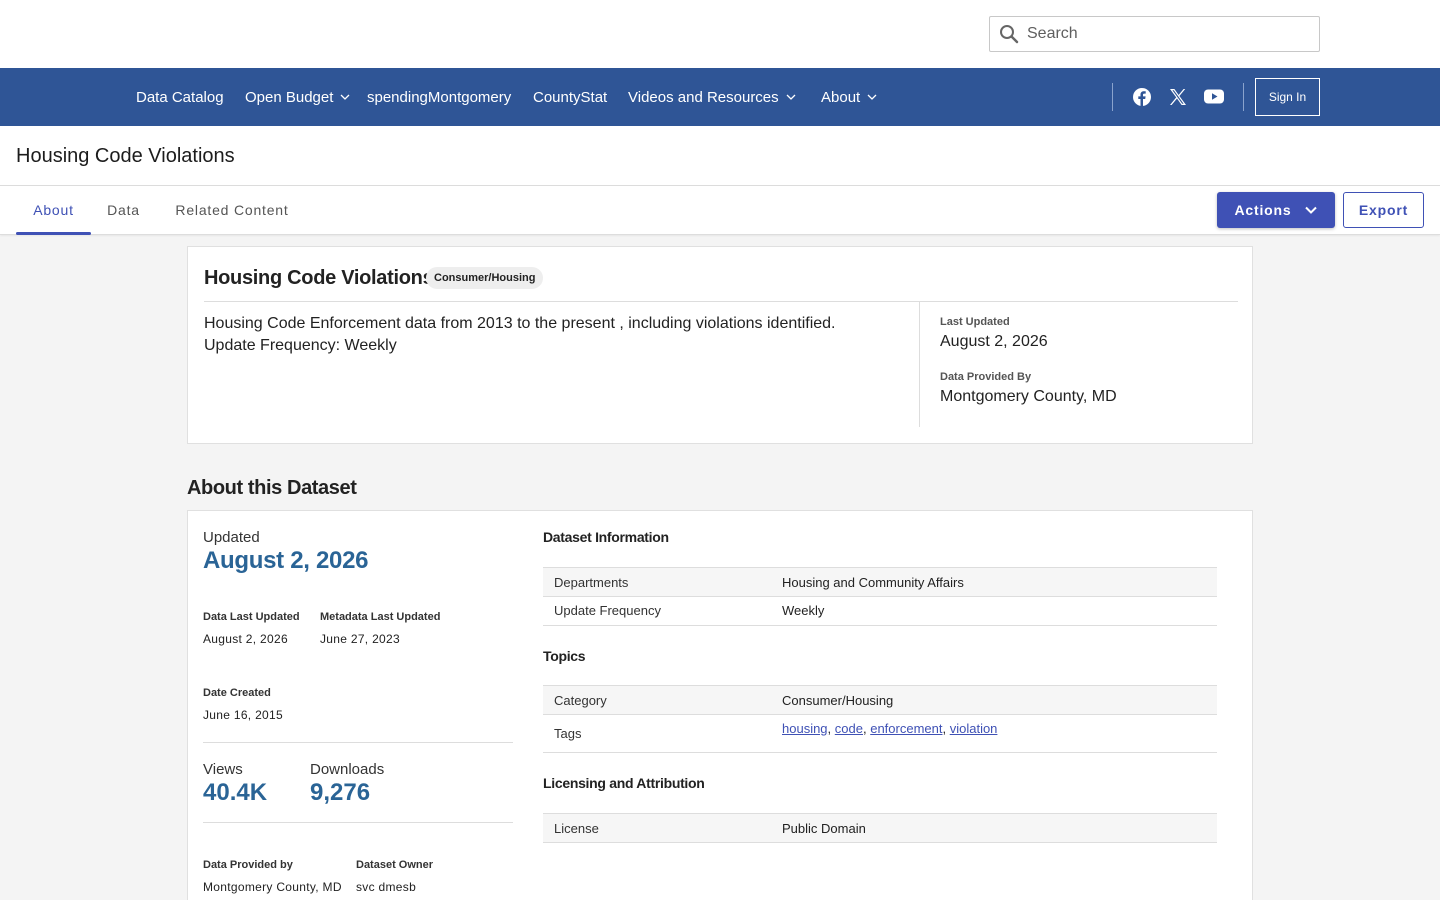 This screenshot has width=1440, height=900. I want to click on nav-item-label: CountyStat, so click(570, 97).